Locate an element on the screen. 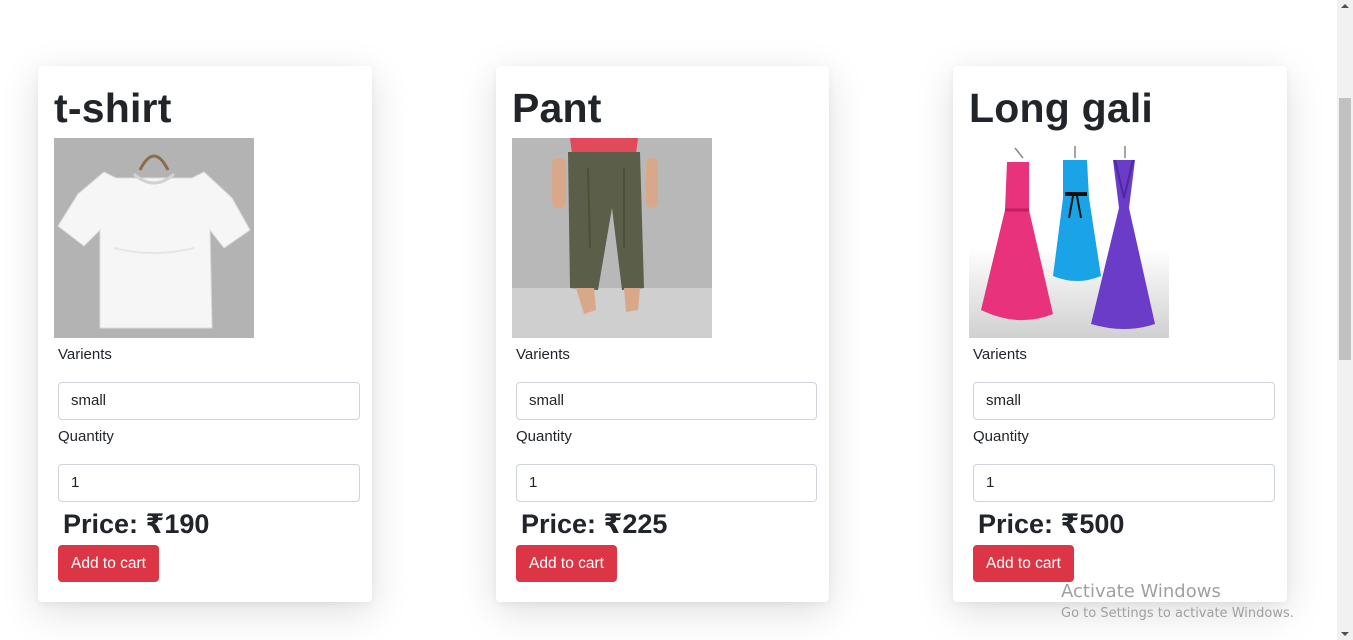  watermark-title: Activate Windows is located at coordinates (1141, 591).